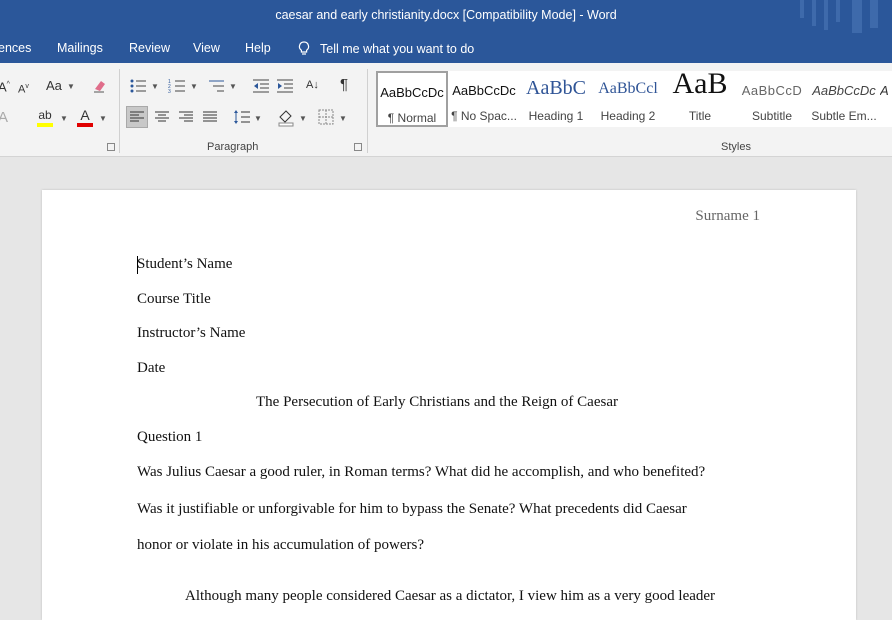 The image size is (892, 620). Describe the element at coordinates (54, 86) in the screenshot. I see `change-case-icon: Aa` at that location.